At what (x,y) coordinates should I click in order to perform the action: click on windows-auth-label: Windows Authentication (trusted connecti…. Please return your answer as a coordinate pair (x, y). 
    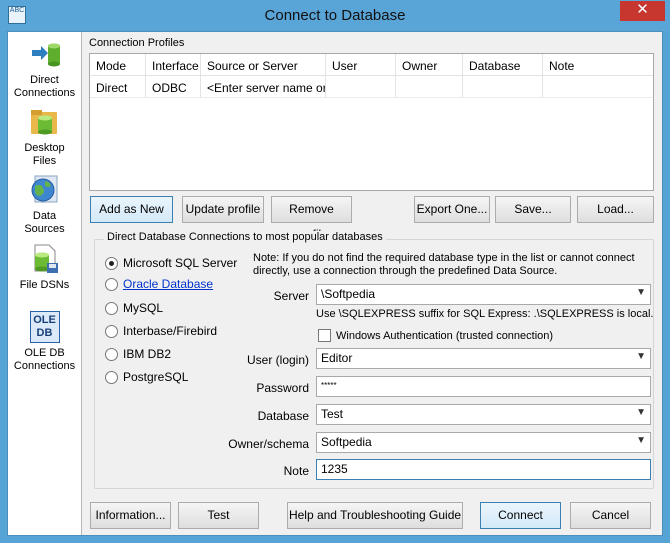
    Looking at the image, I should click on (445, 335).